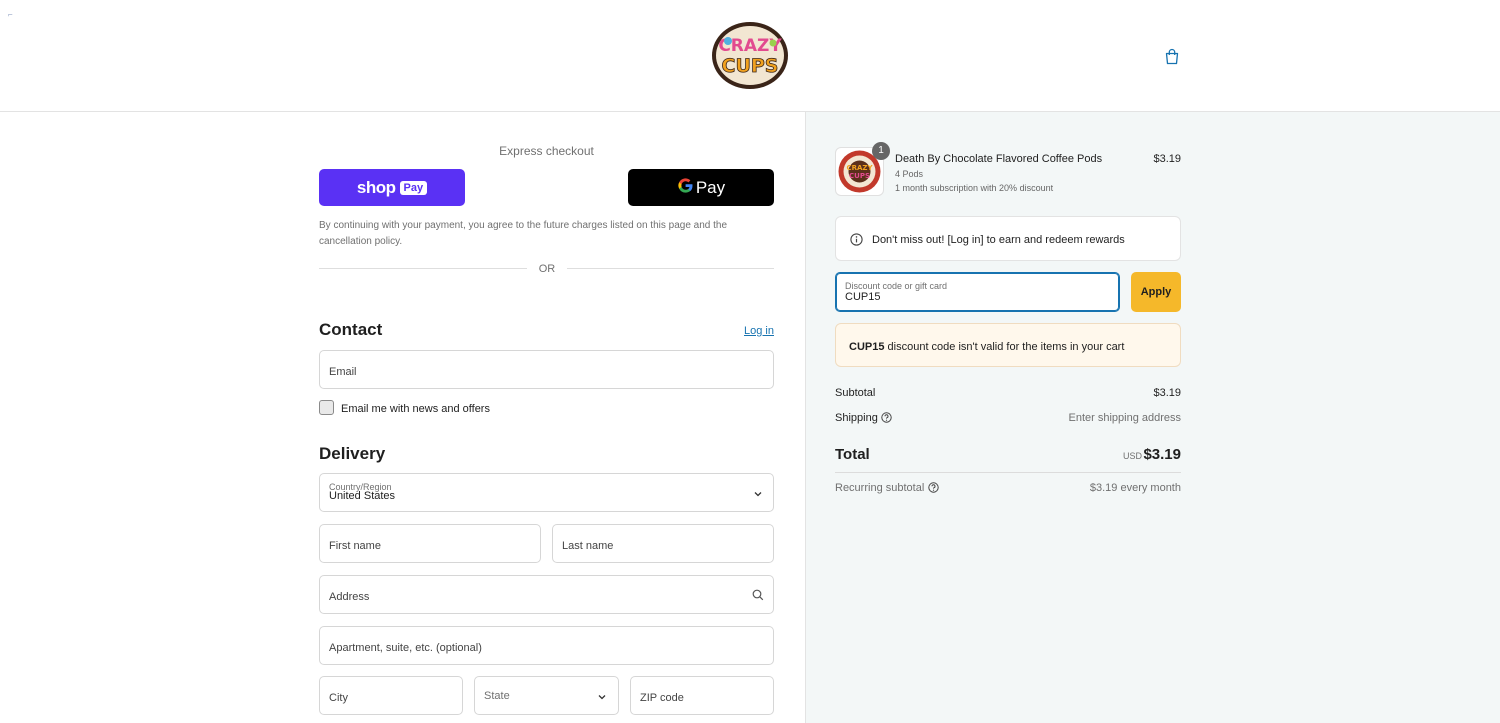  What do you see at coordinates (362, 496) in the screenshot?
I see `country-value: United States` at bounding box center [362, 496].